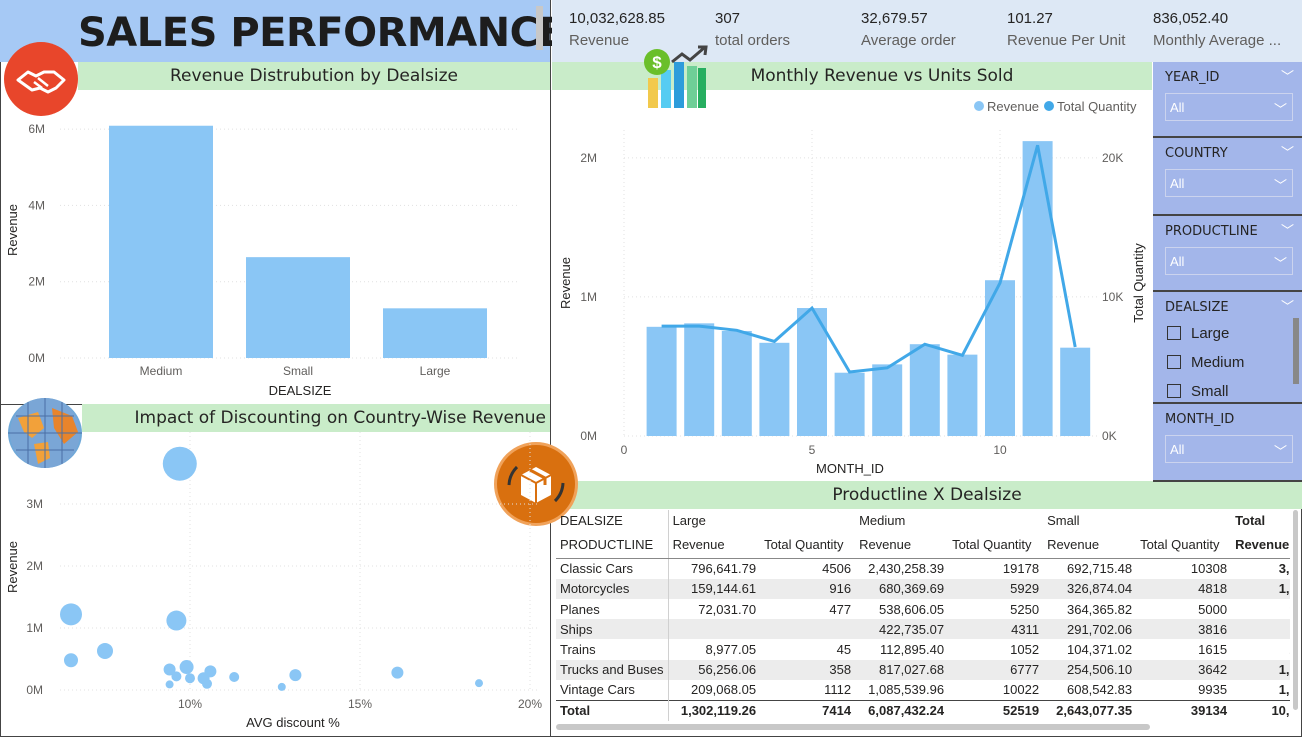 The width and height of the screenshot is (1302, 737). Describe the element at coordinates (1260, 588) in the screenshot. I see `table-cell: 1,166,3` at that location.